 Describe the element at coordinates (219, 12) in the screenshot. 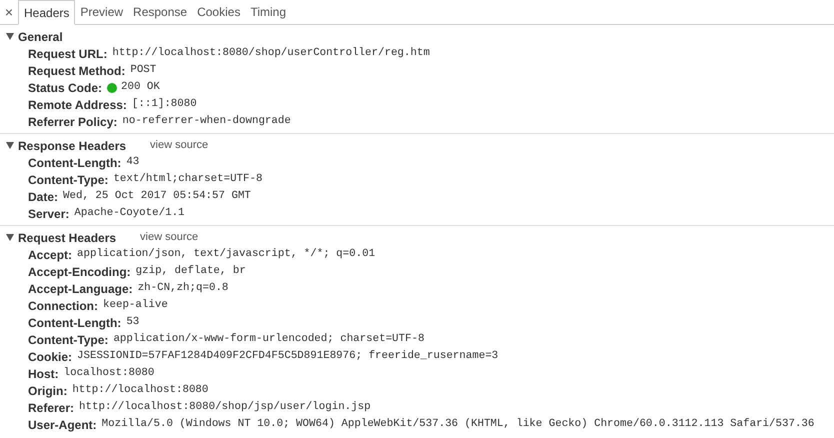

I see `tab: Cookies` at that location.